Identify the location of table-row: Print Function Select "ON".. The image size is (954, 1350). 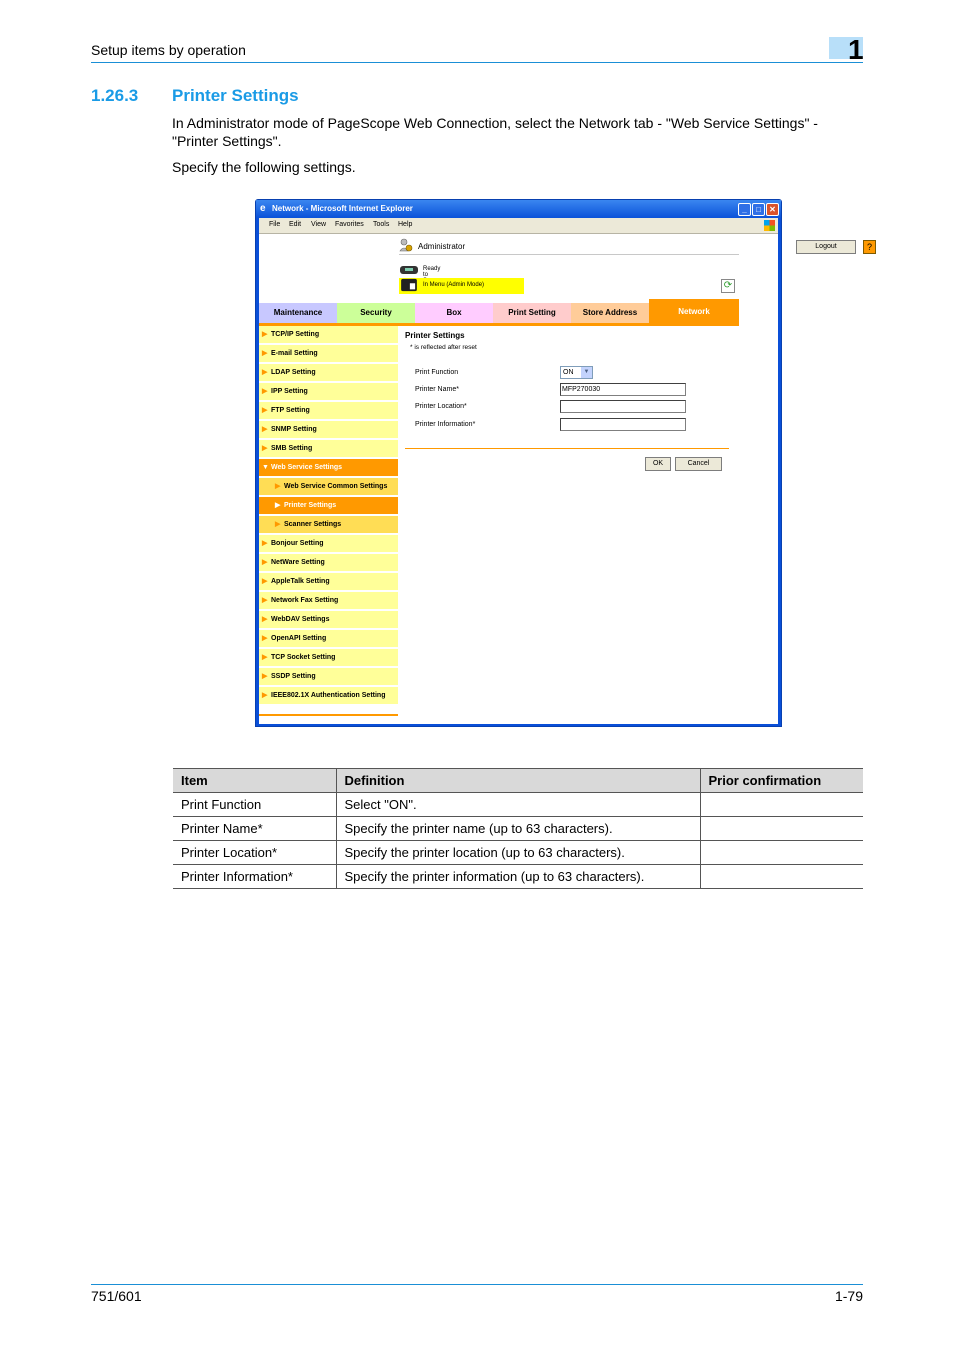
(518, 804).